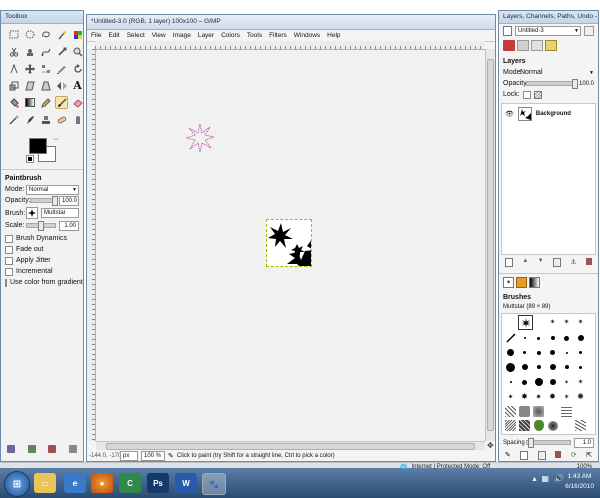  I want to click on unit-select: px, so click(129, 455).